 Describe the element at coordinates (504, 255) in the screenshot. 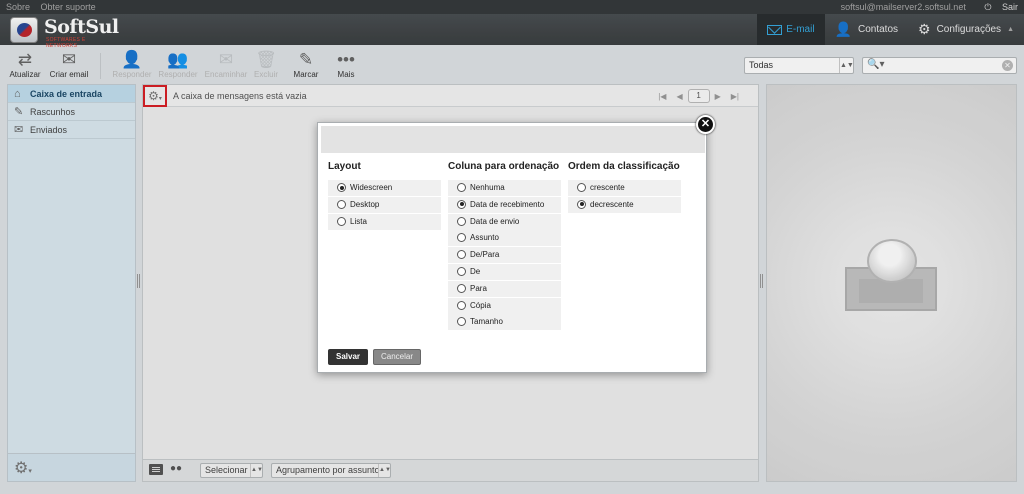

I see `sort-column-option: De/Para` at that location.